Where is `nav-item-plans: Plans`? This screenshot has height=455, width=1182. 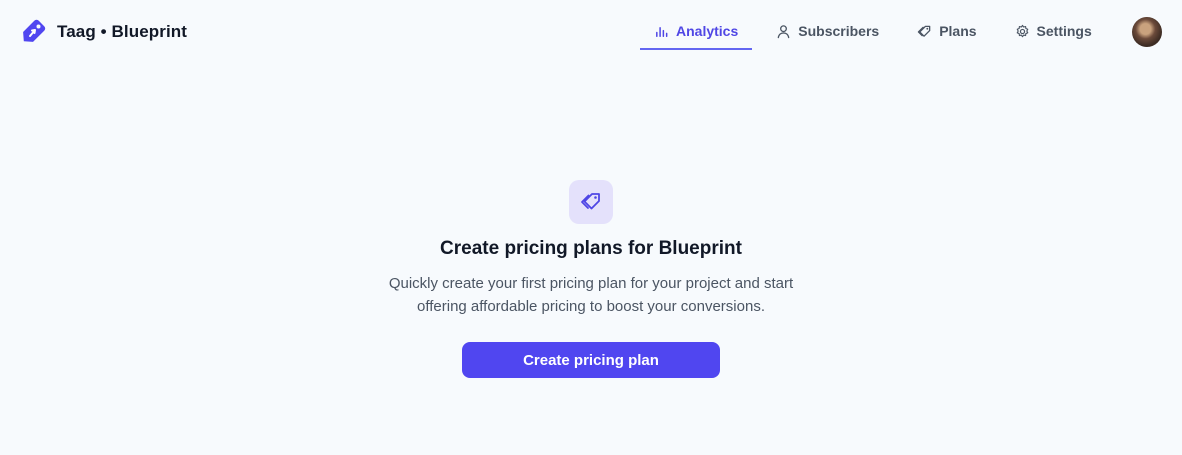
nav-item-plans: Plans is located at coordinates (946, 32).